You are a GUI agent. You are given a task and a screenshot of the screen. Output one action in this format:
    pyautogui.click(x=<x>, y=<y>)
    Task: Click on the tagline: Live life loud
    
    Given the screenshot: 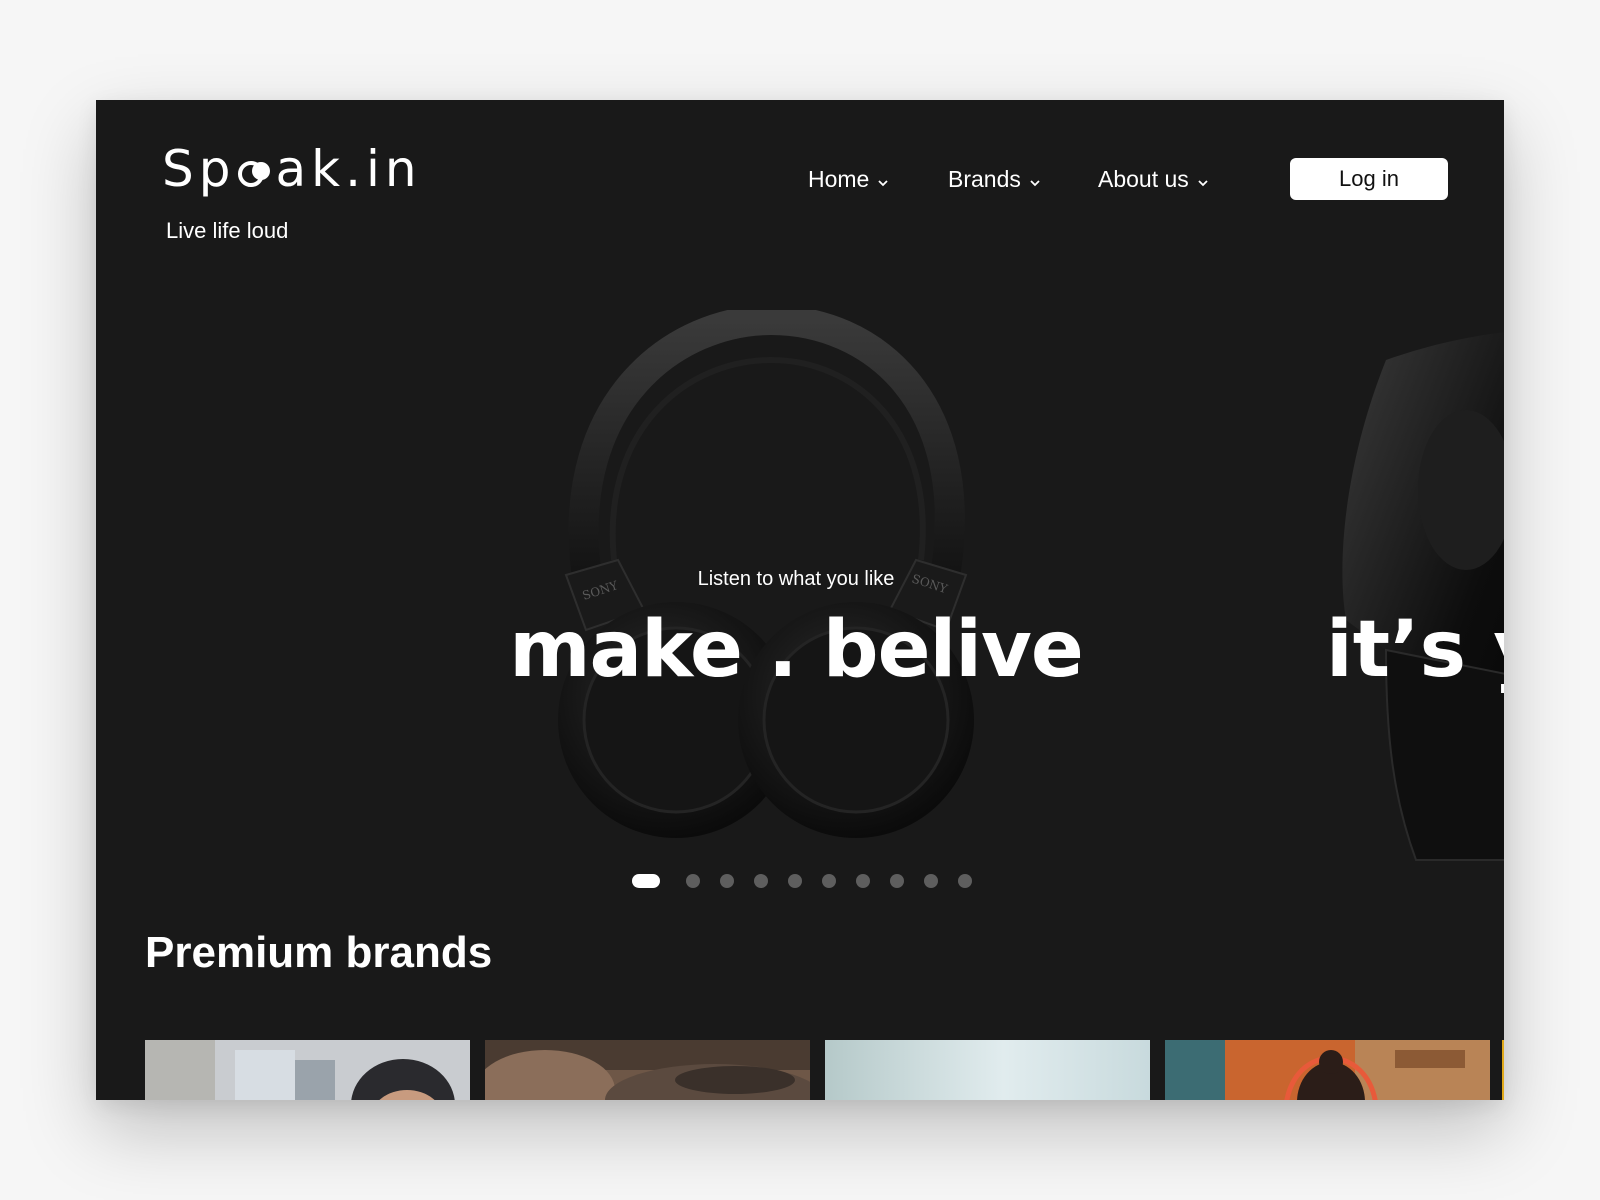 What is the action you would take?
    pyautogui.click(x=227, y=230)
    